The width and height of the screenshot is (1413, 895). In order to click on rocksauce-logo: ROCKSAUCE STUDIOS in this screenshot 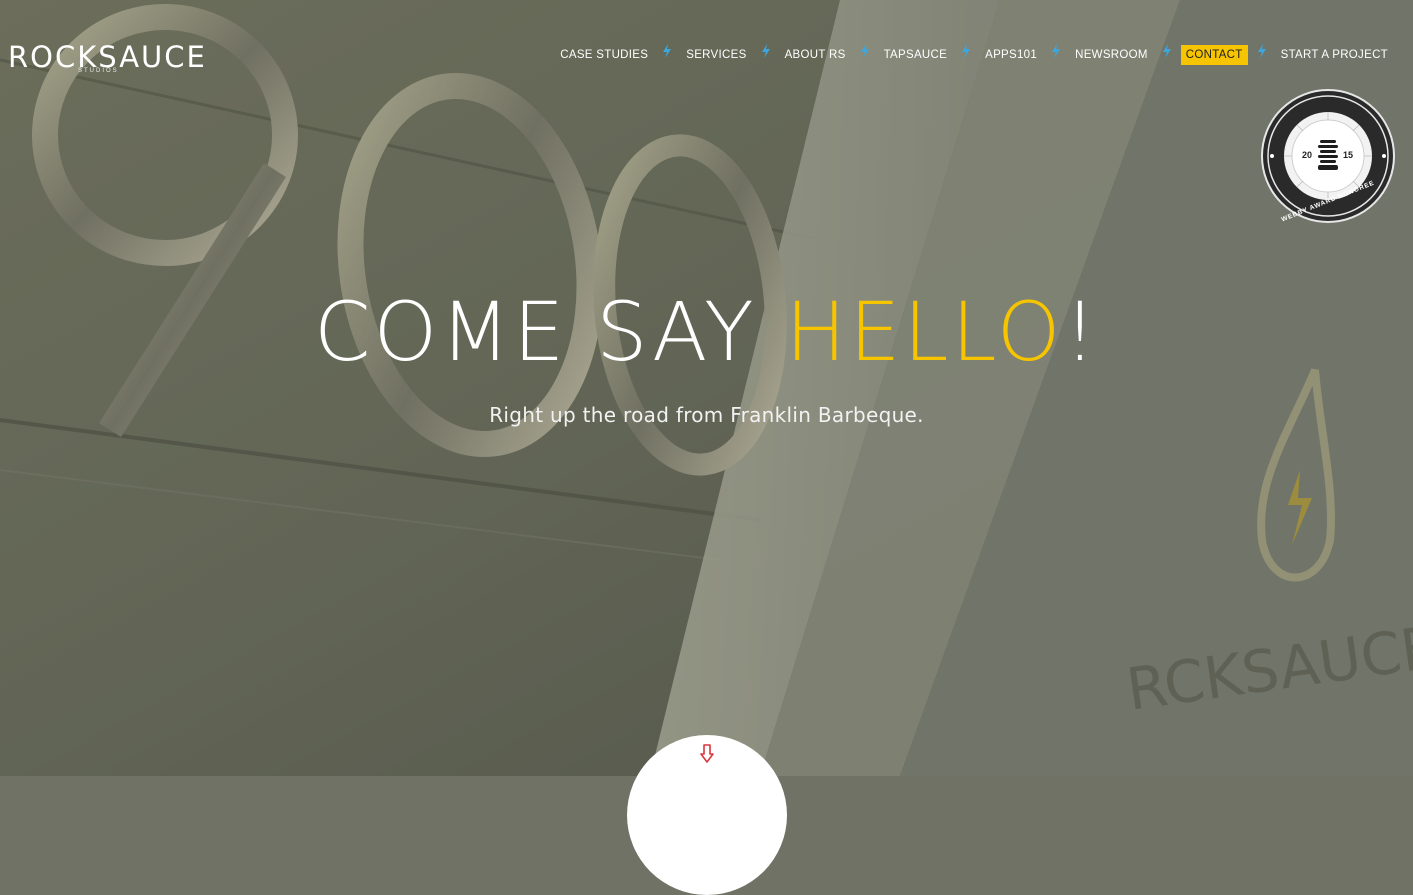, I will do `click(106, 60)`.